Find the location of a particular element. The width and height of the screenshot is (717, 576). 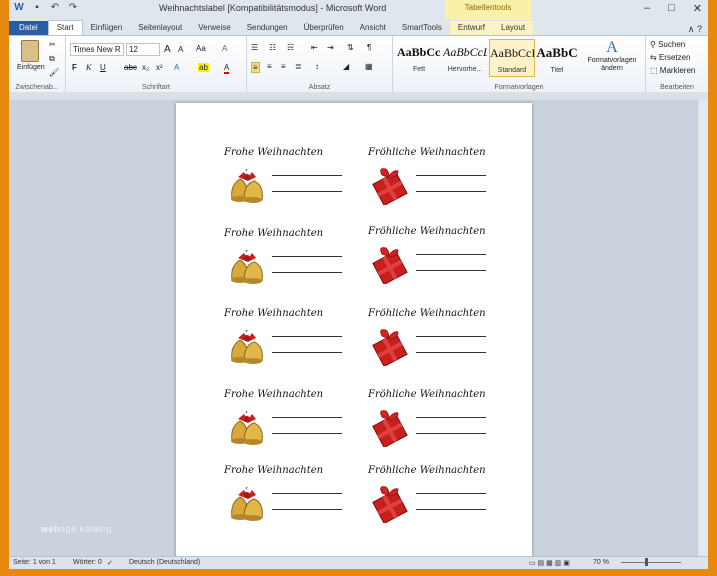

text-effects-button: A is located at coordinates (176, 67).